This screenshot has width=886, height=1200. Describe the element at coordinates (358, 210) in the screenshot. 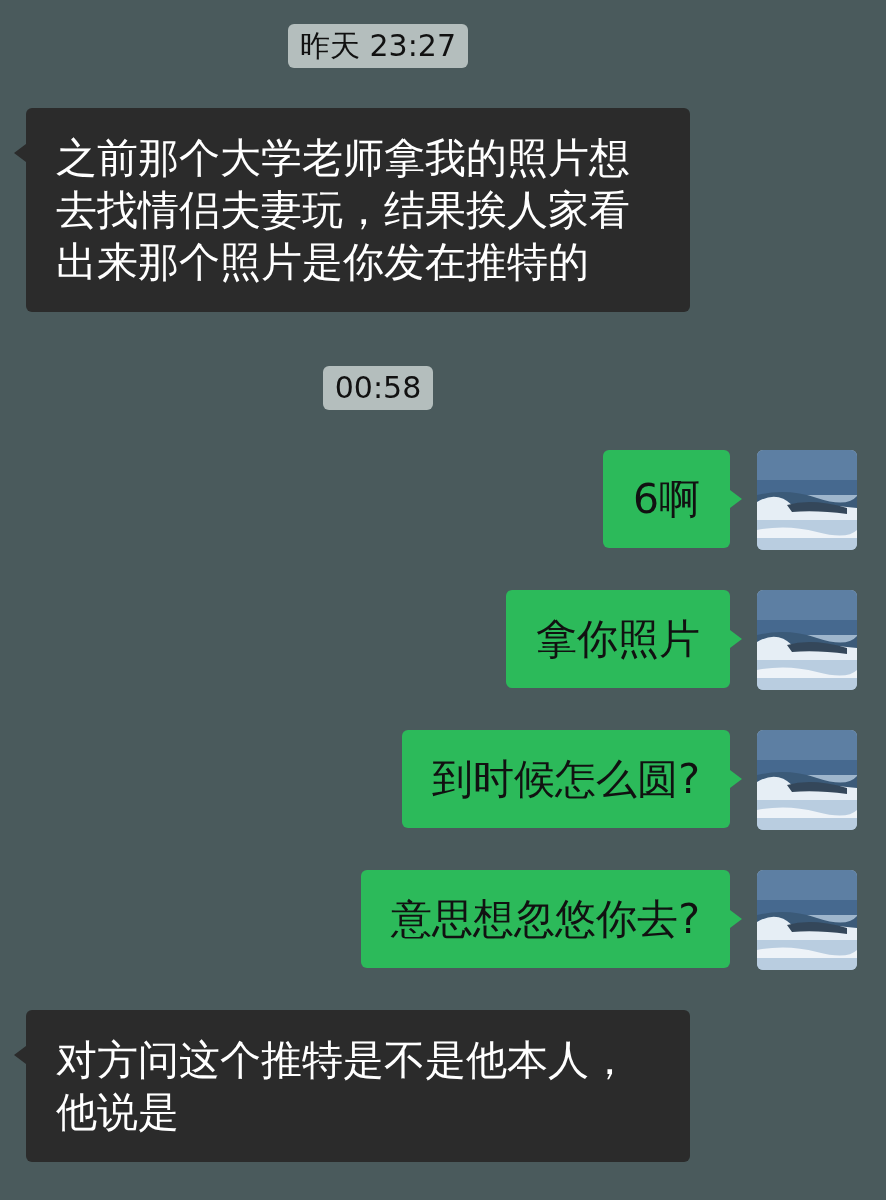

I see `message-bubble: 之前那个大学老师拿我的照片想去找情侣夫妻玩，结果挨人家看出来那个照片是你发在推特的` at that location.